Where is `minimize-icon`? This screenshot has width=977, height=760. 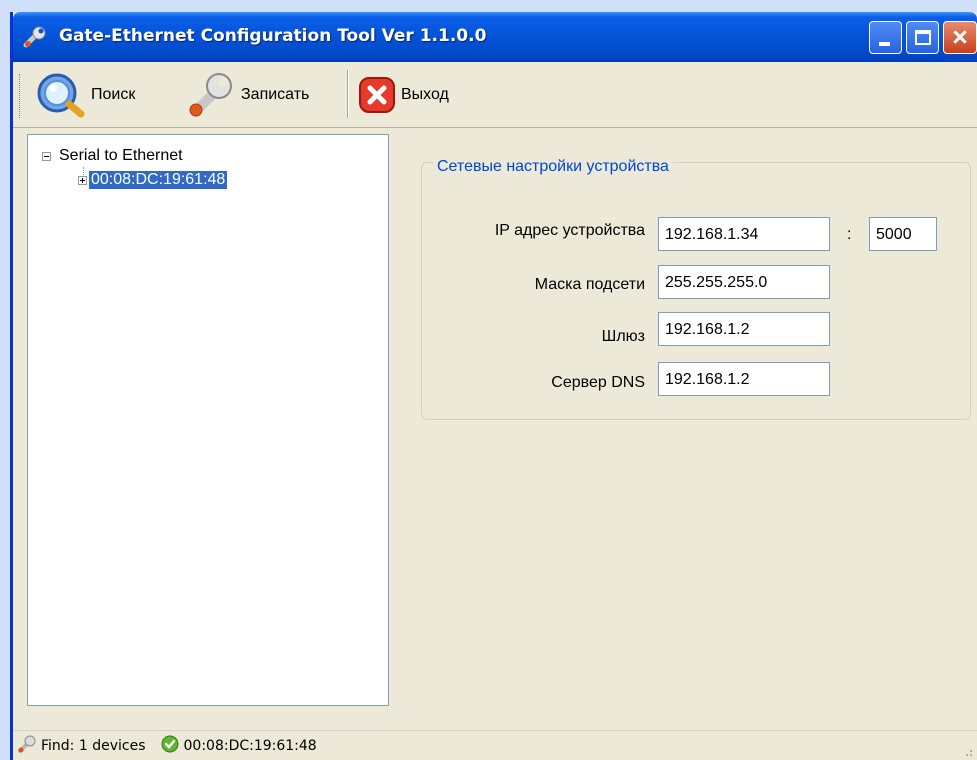
minimize-icon is located at coordinates (884, 44).